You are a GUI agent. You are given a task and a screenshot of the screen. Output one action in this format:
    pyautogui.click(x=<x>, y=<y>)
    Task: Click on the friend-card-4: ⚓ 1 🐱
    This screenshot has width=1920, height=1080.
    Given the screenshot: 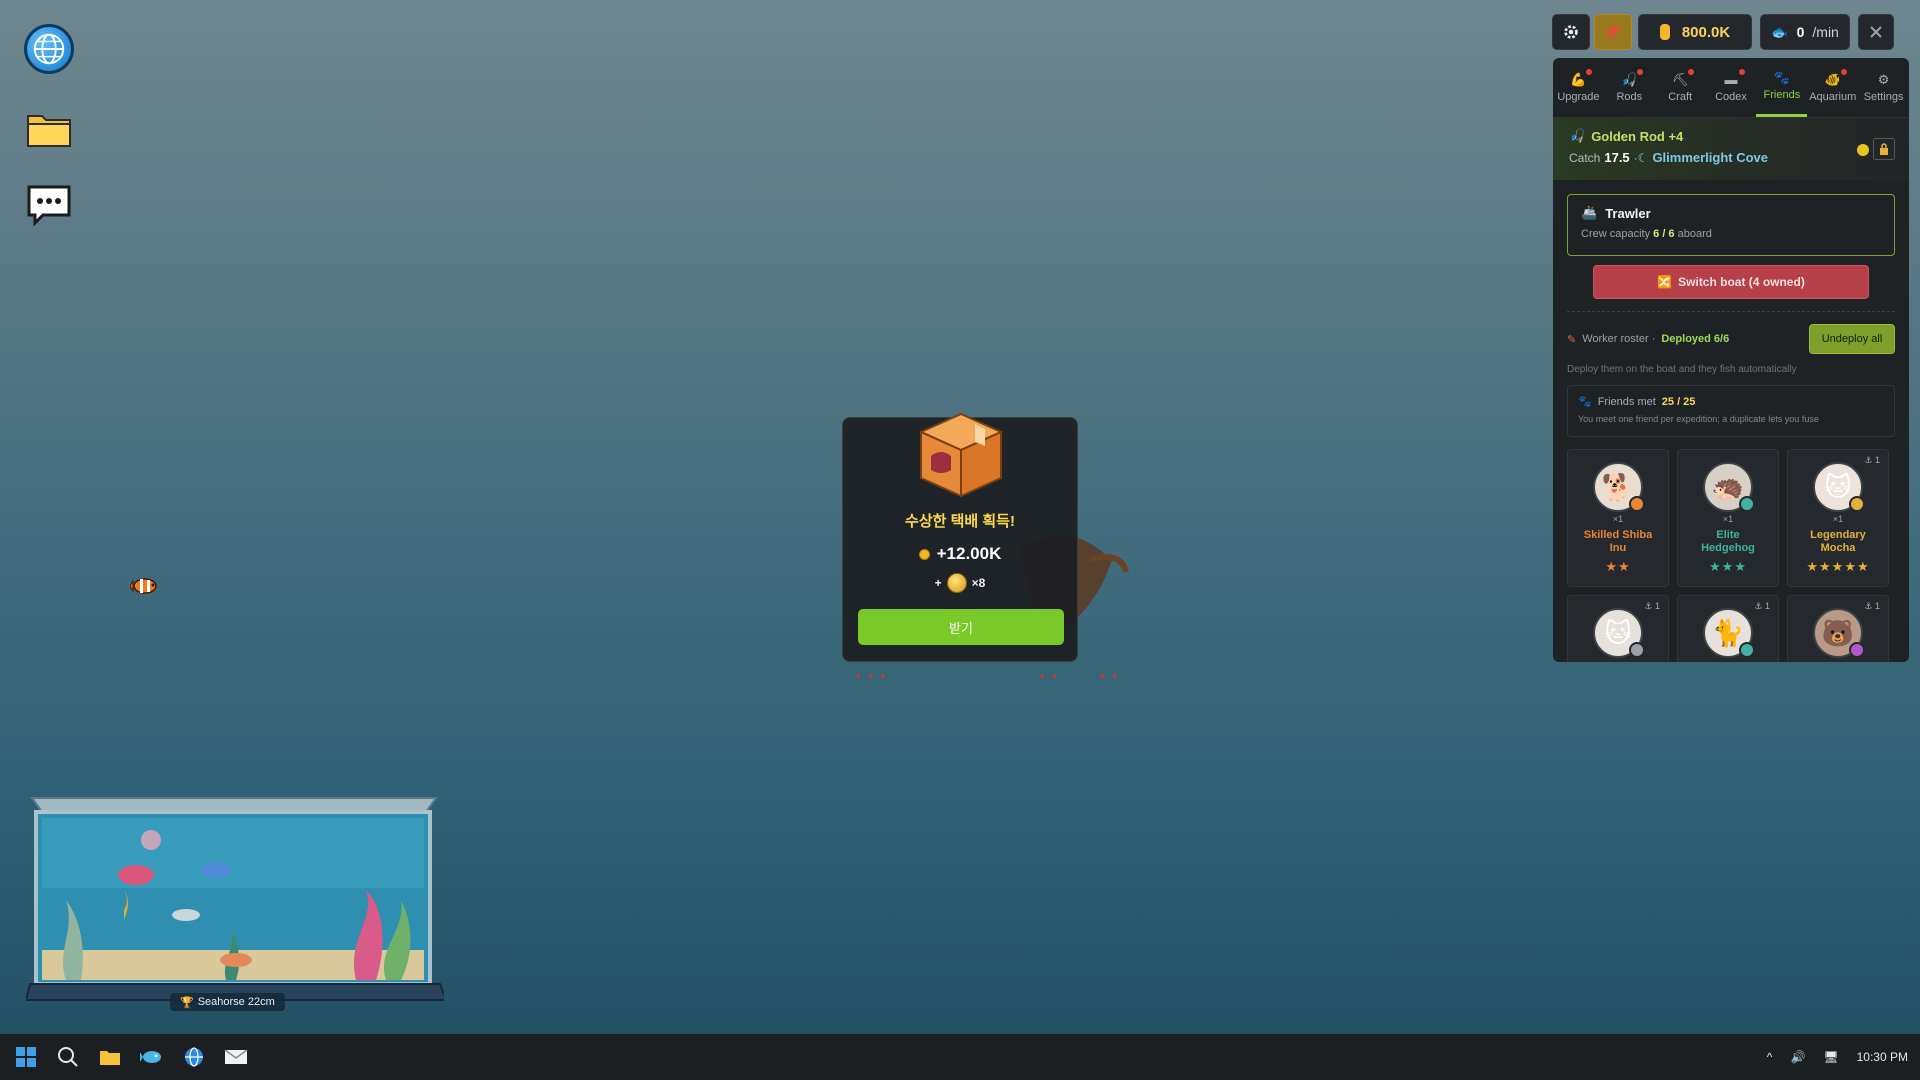 What is the action you would take?
    pyautogui.click(x=1618, y=628)
    